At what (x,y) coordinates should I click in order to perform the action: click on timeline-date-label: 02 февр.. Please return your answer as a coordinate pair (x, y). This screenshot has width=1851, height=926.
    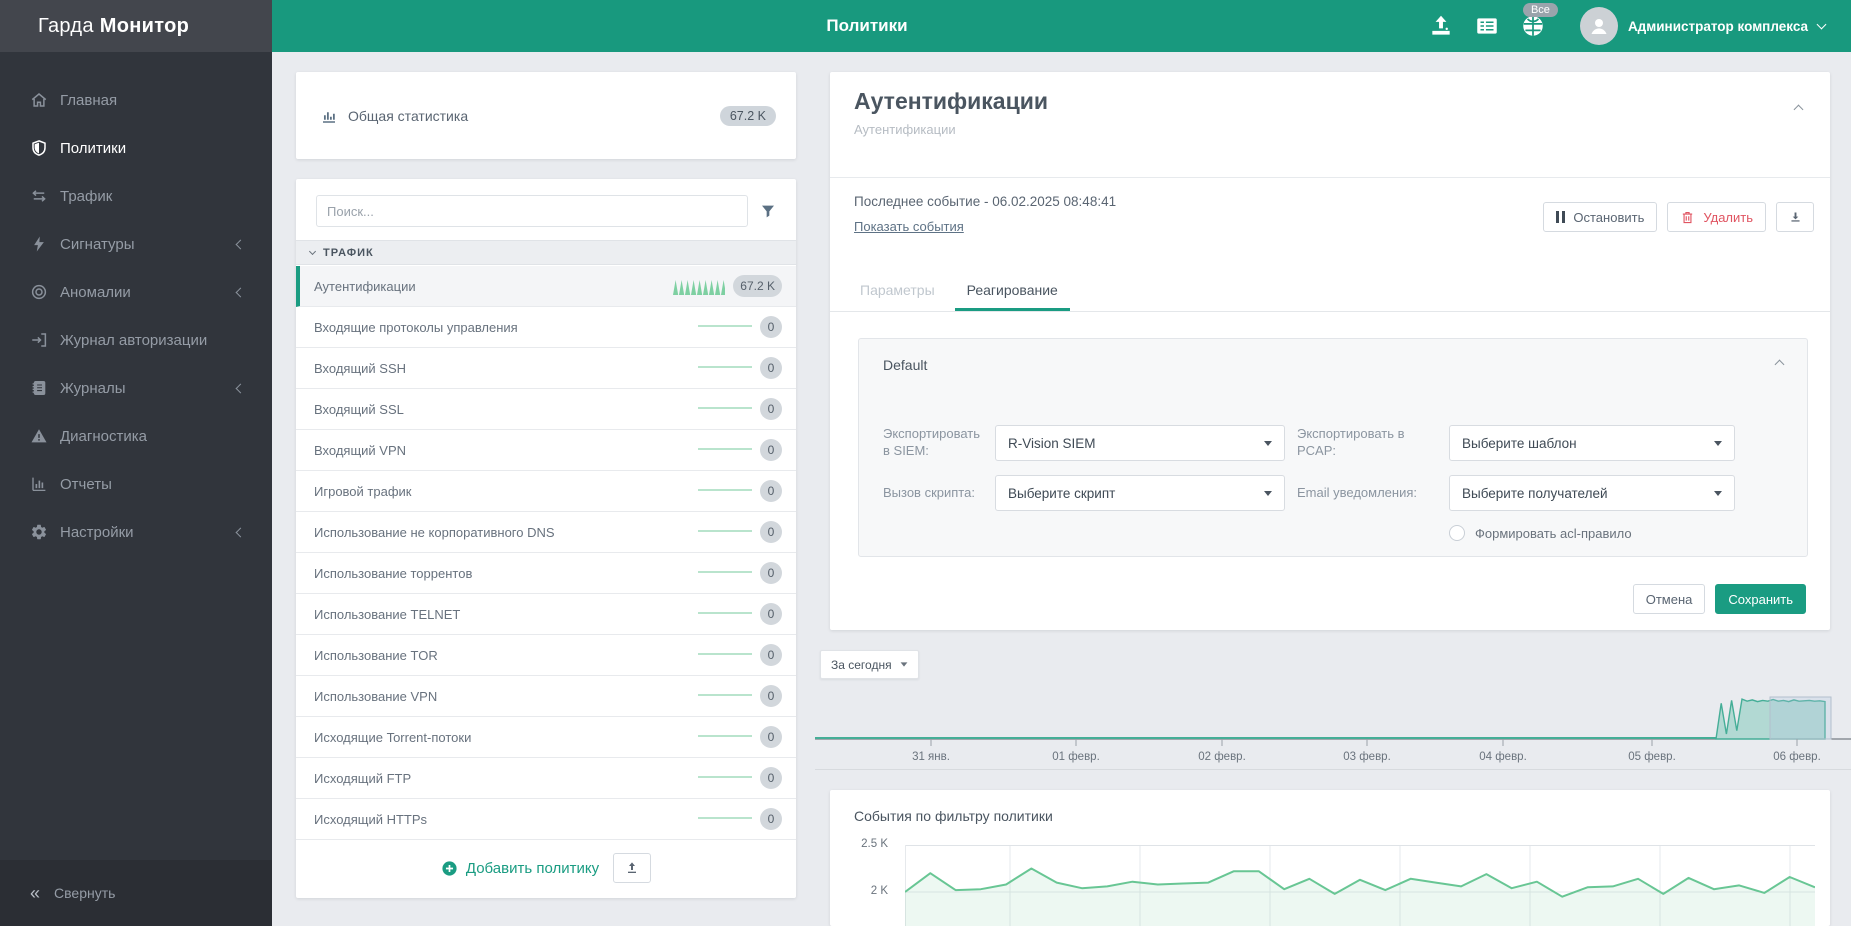
    Looking at the image, I should click on (1222, 757).